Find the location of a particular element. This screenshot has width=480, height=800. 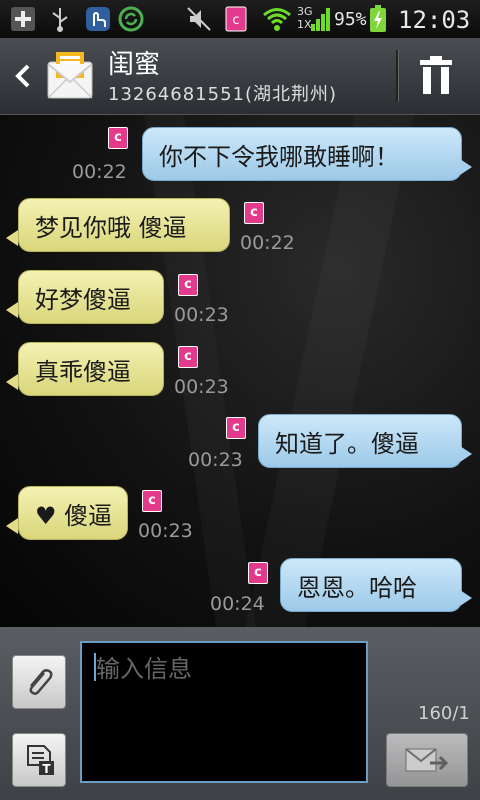

message-bubble-incoming: ♥ 傻逼 is located at coordinates (73, 513).